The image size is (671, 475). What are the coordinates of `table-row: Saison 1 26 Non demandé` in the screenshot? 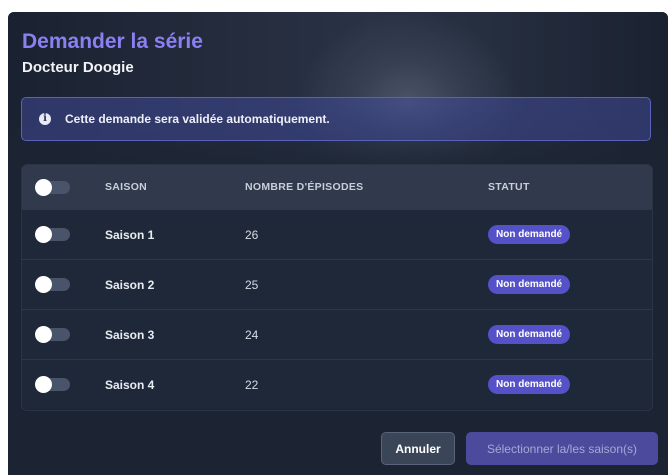 It's located at (337, 234).